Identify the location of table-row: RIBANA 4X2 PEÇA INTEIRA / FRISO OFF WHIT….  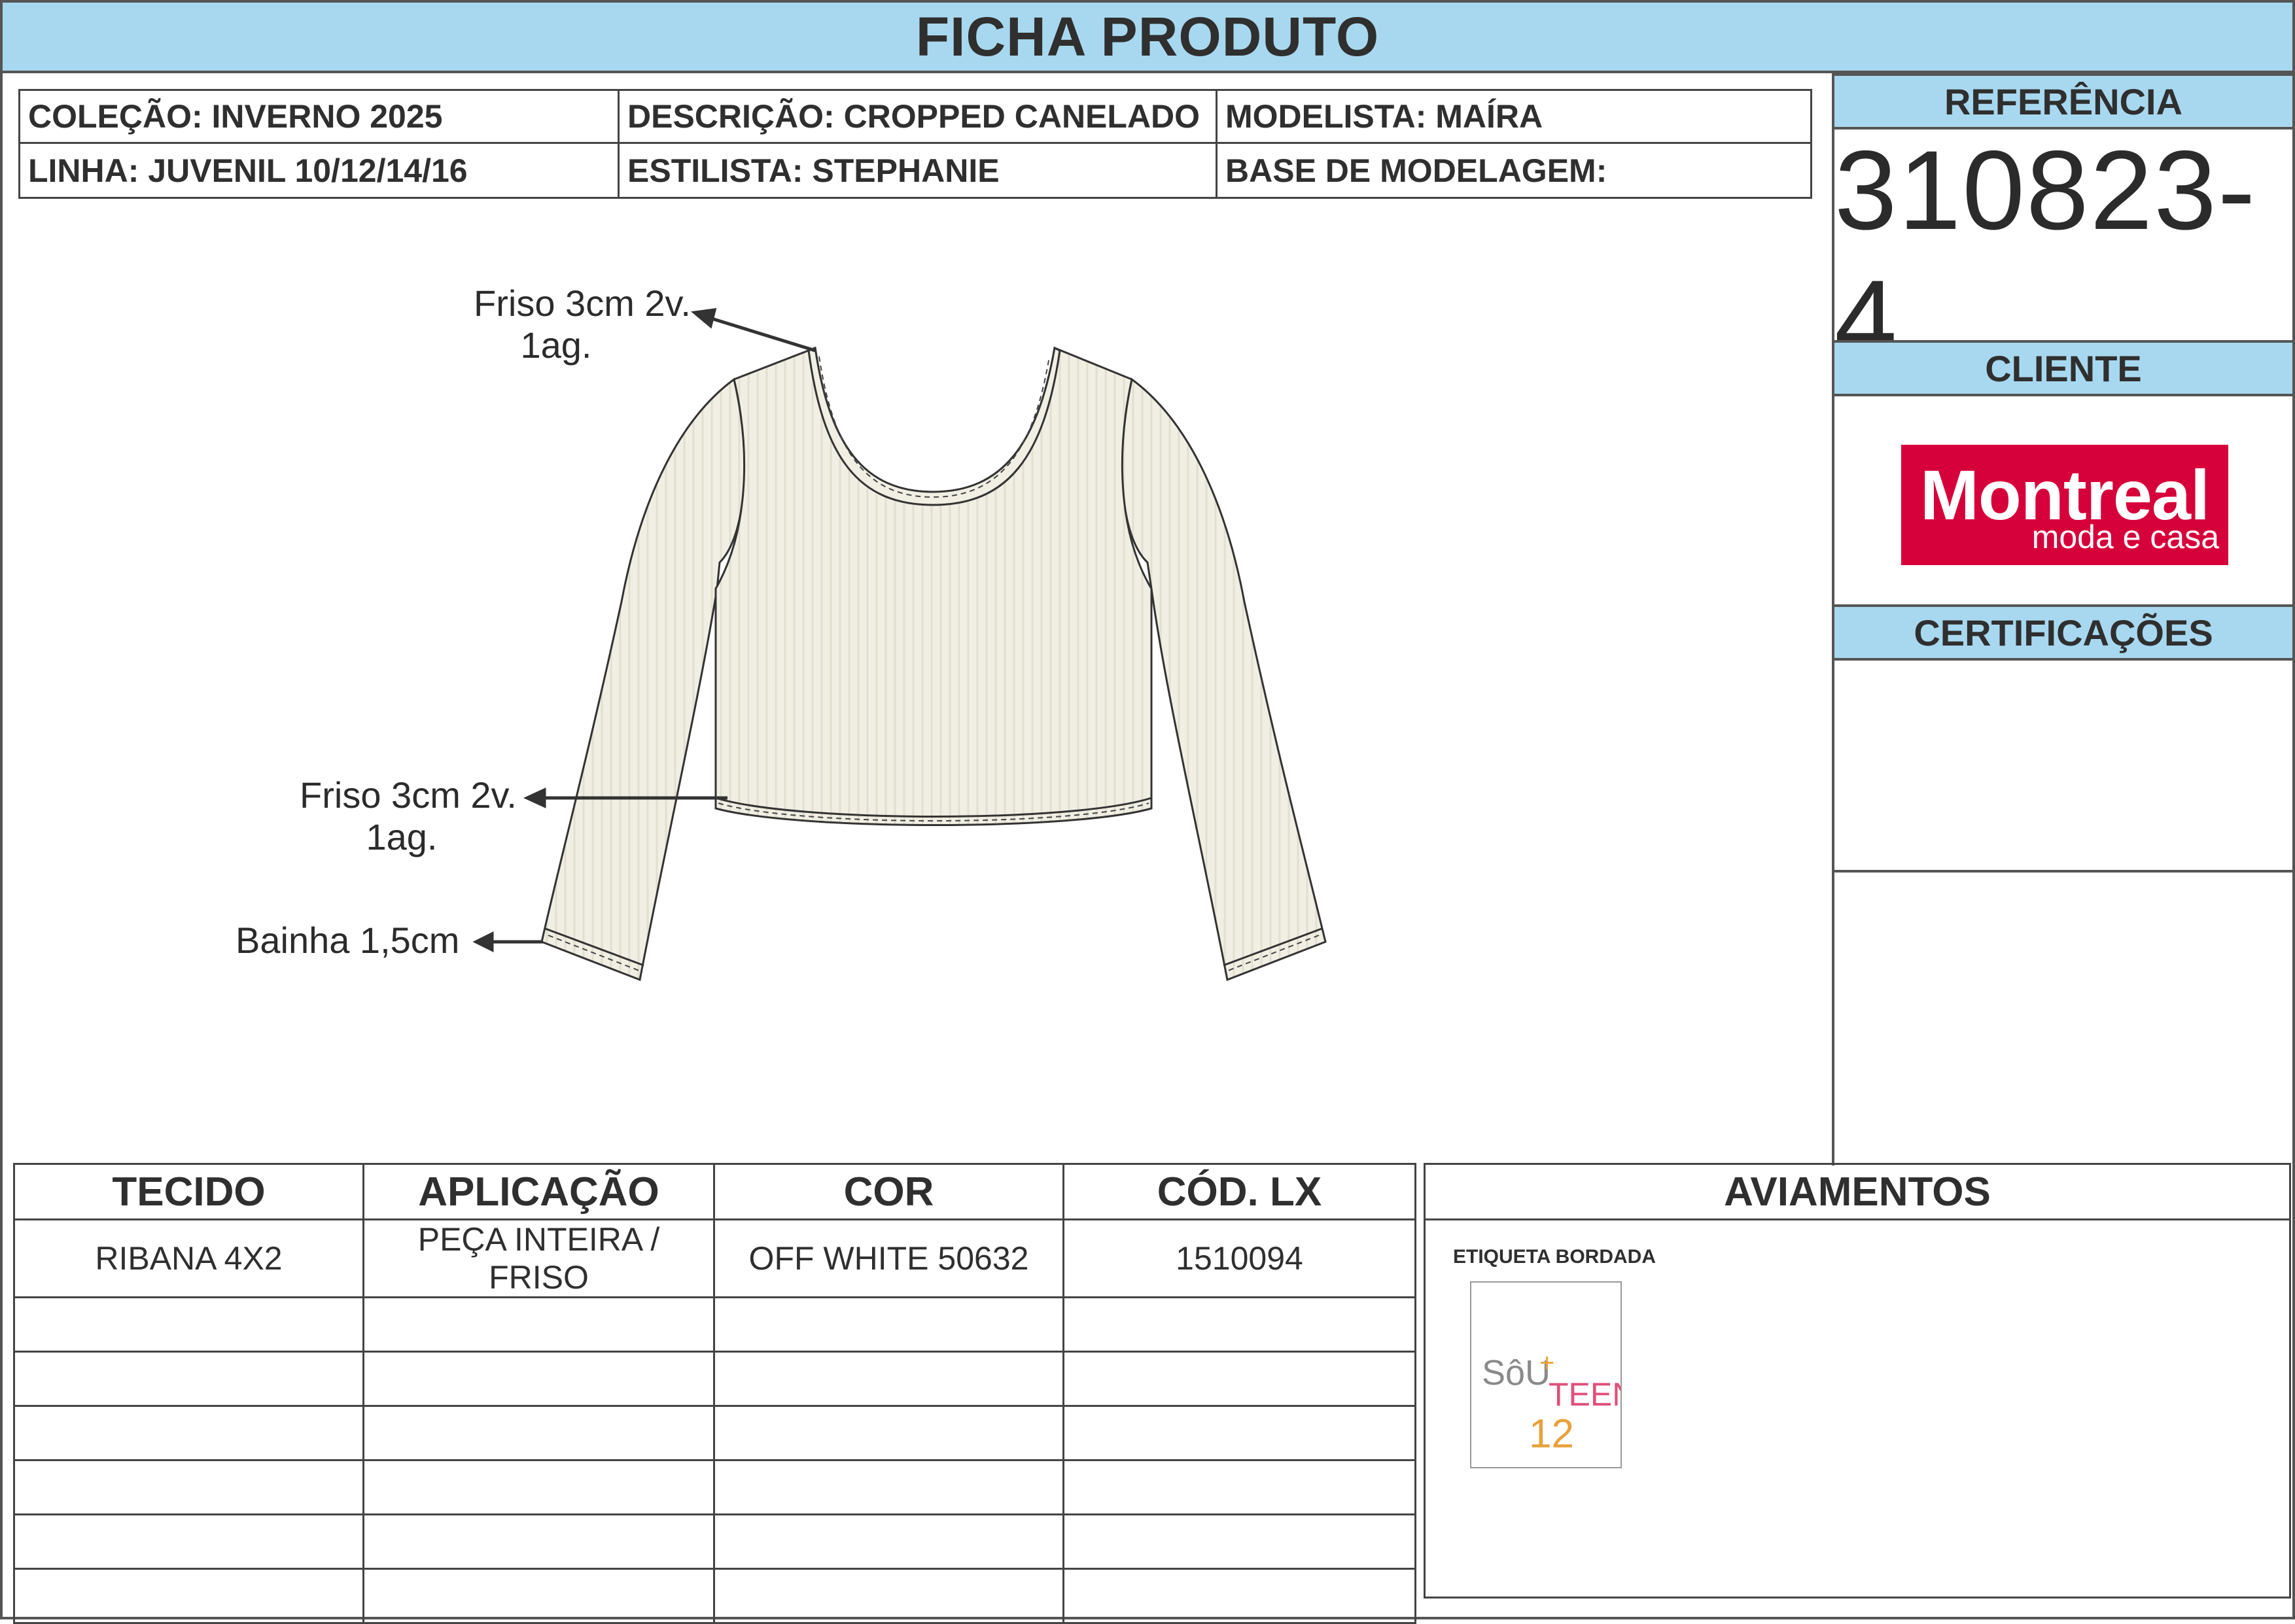
(715, 1258).